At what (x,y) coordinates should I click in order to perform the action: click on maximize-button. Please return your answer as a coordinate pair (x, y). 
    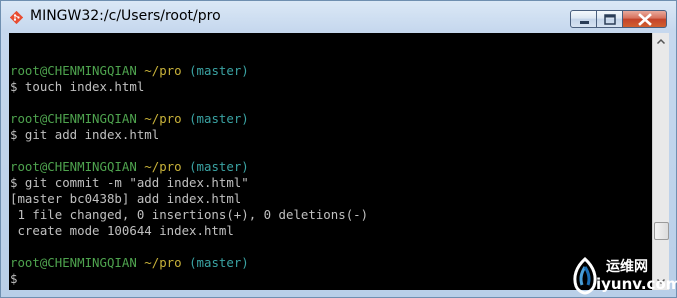
    Looking at the image, I should click on (610, 19).